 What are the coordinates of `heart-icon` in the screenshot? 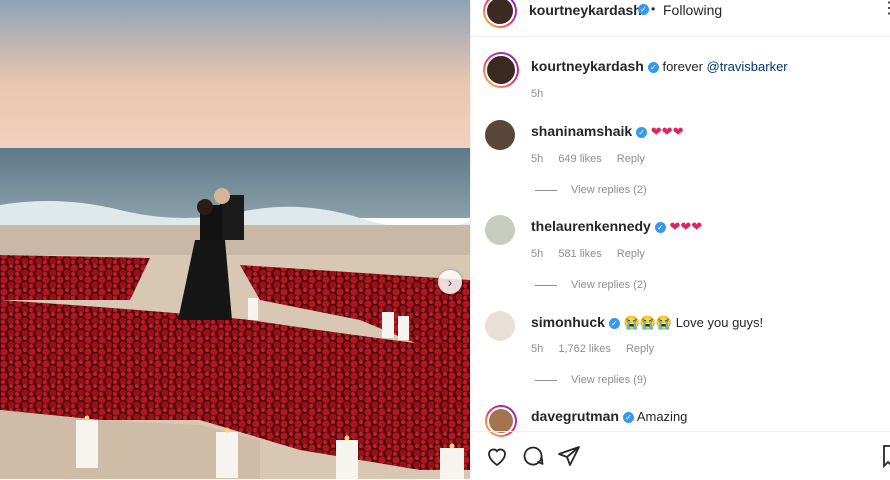 It's located at (497, 456).